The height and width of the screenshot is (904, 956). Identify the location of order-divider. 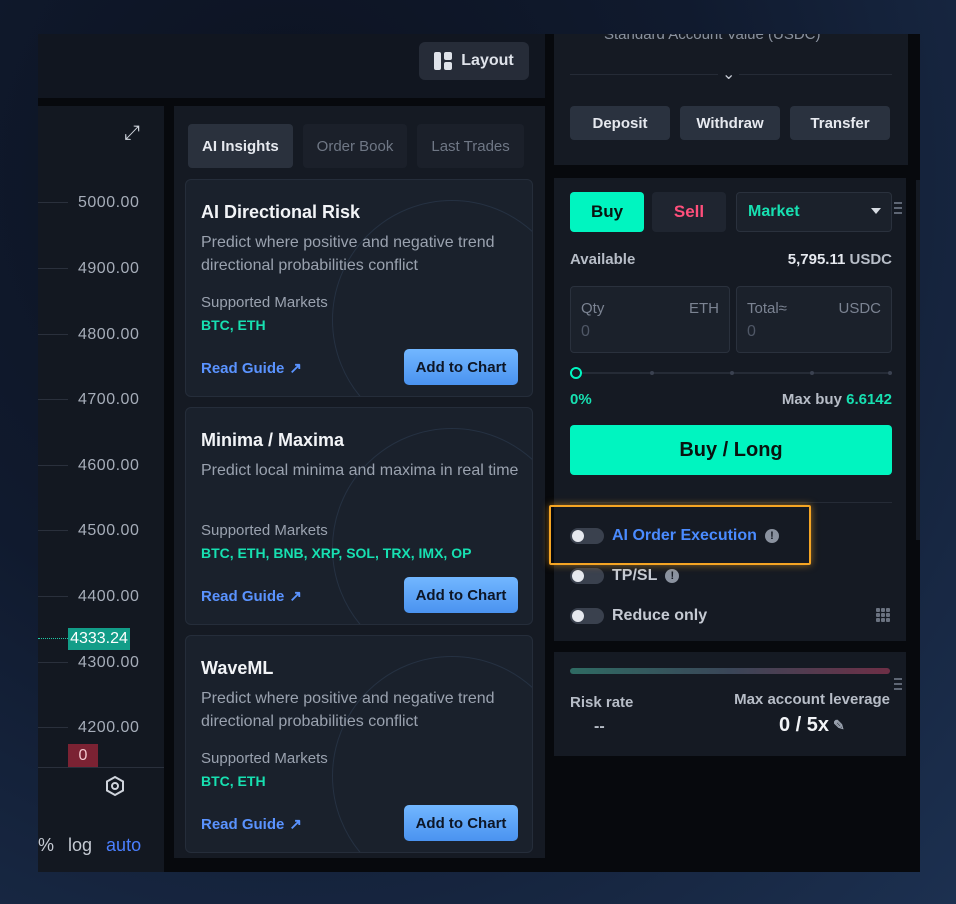
(731, 502).